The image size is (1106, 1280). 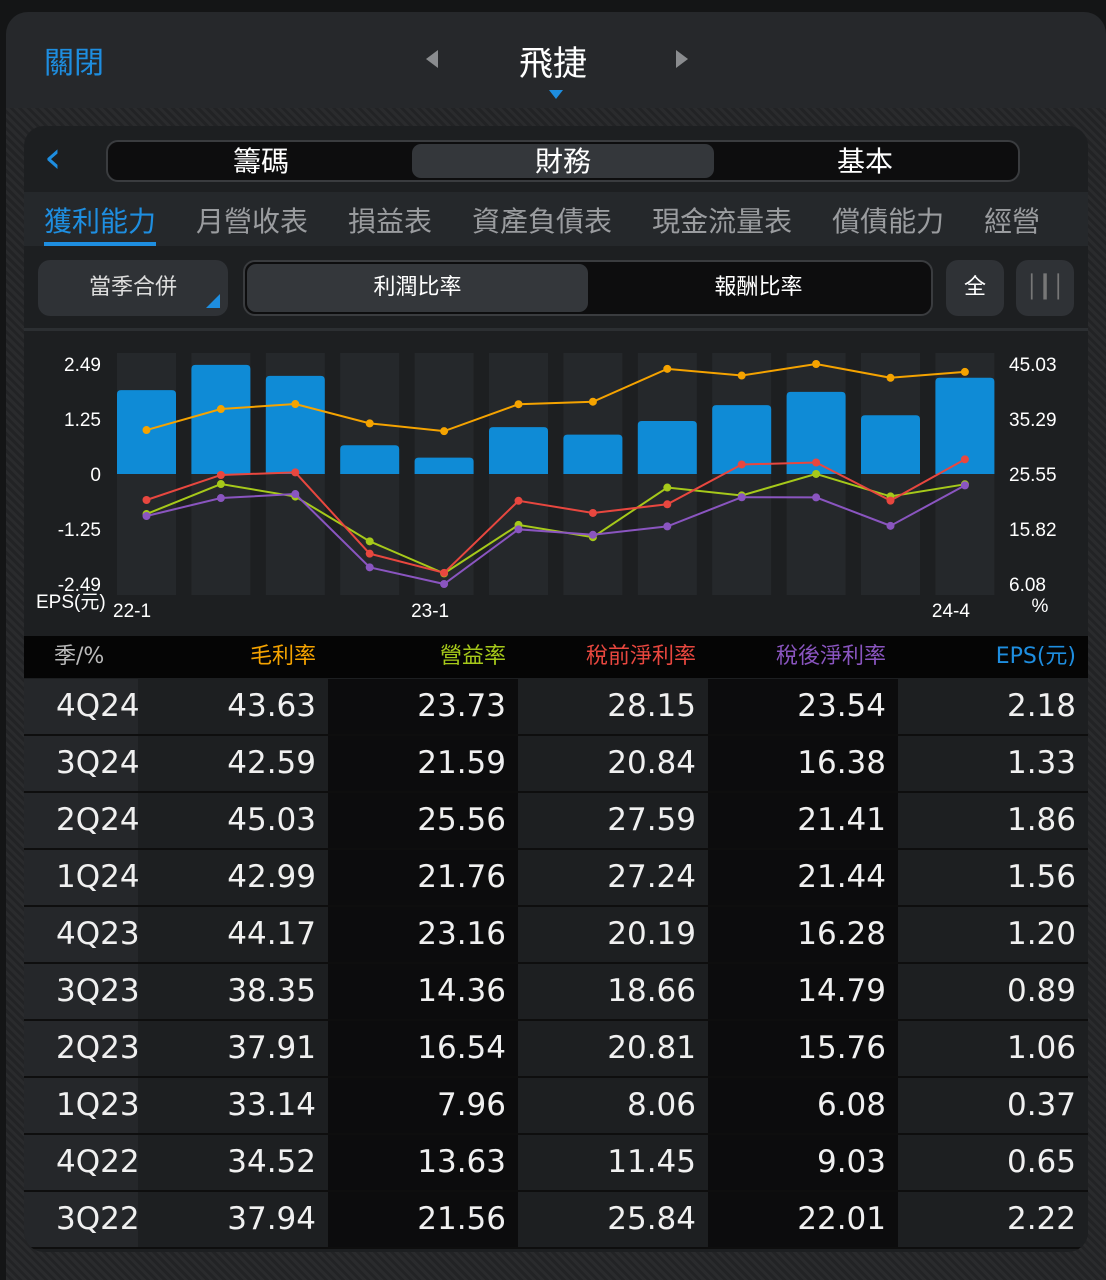 I want to click on cell-aftertax: 23.54, so click(x=803, y=706).